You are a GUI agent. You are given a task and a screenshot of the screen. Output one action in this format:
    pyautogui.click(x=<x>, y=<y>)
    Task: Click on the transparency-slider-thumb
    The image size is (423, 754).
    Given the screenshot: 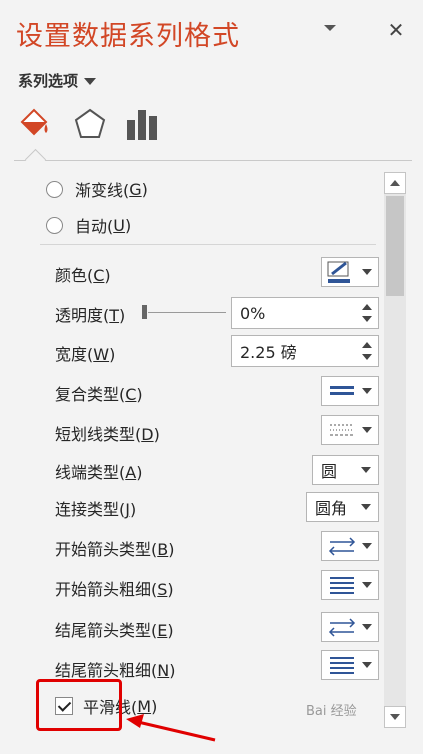 What is the action you would take?
    pyautogui.click(x=144, y=312)
    